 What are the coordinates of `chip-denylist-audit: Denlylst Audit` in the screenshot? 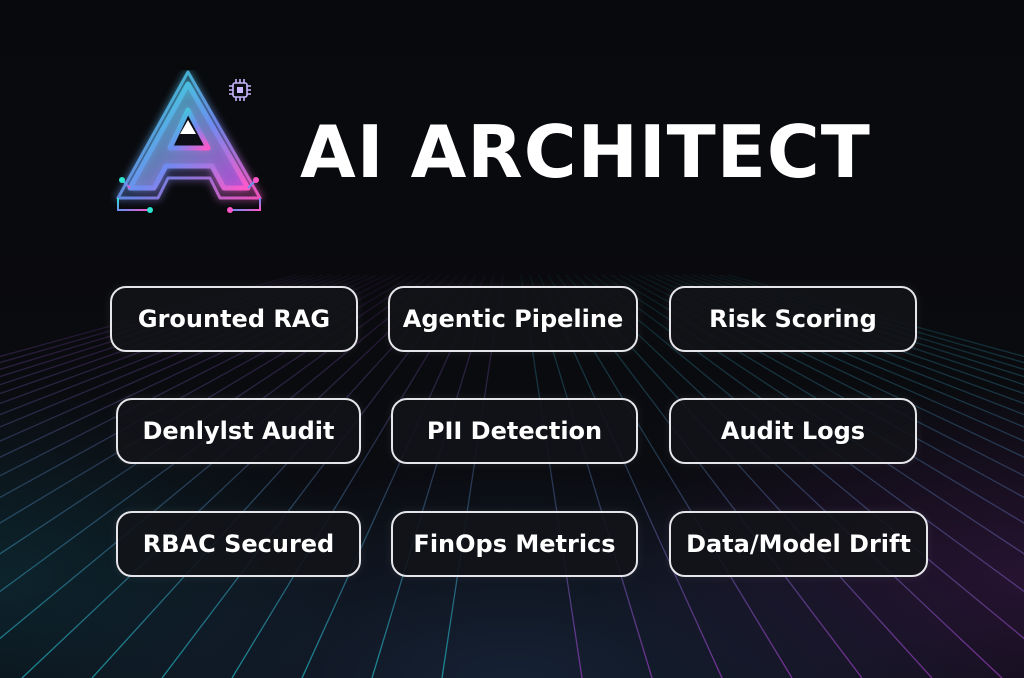 It's located at (238, 431).